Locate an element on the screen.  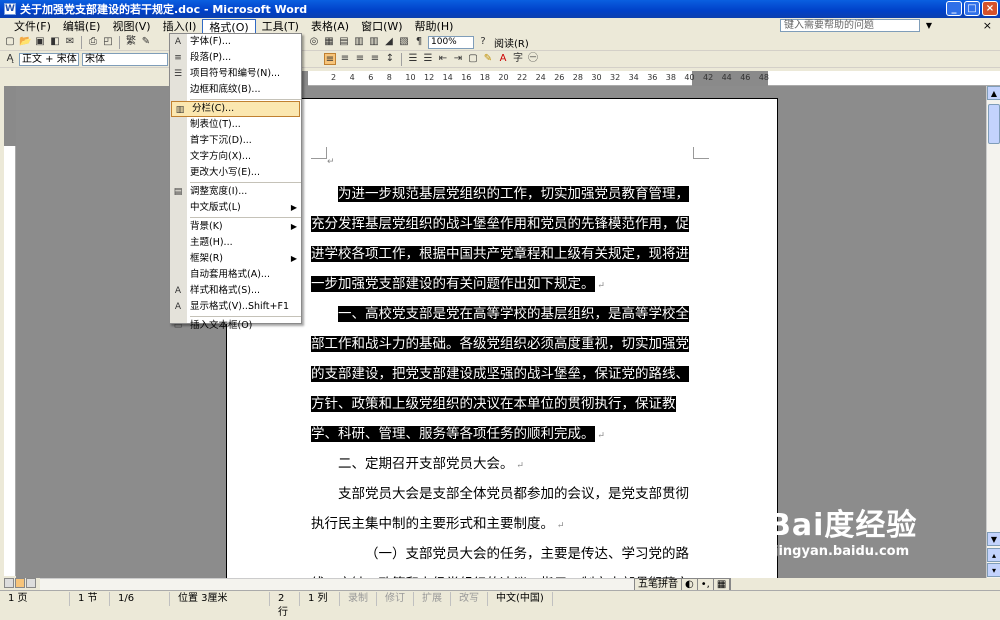
line-spacing-icon: ↕ is located at coordinates (390, 59).